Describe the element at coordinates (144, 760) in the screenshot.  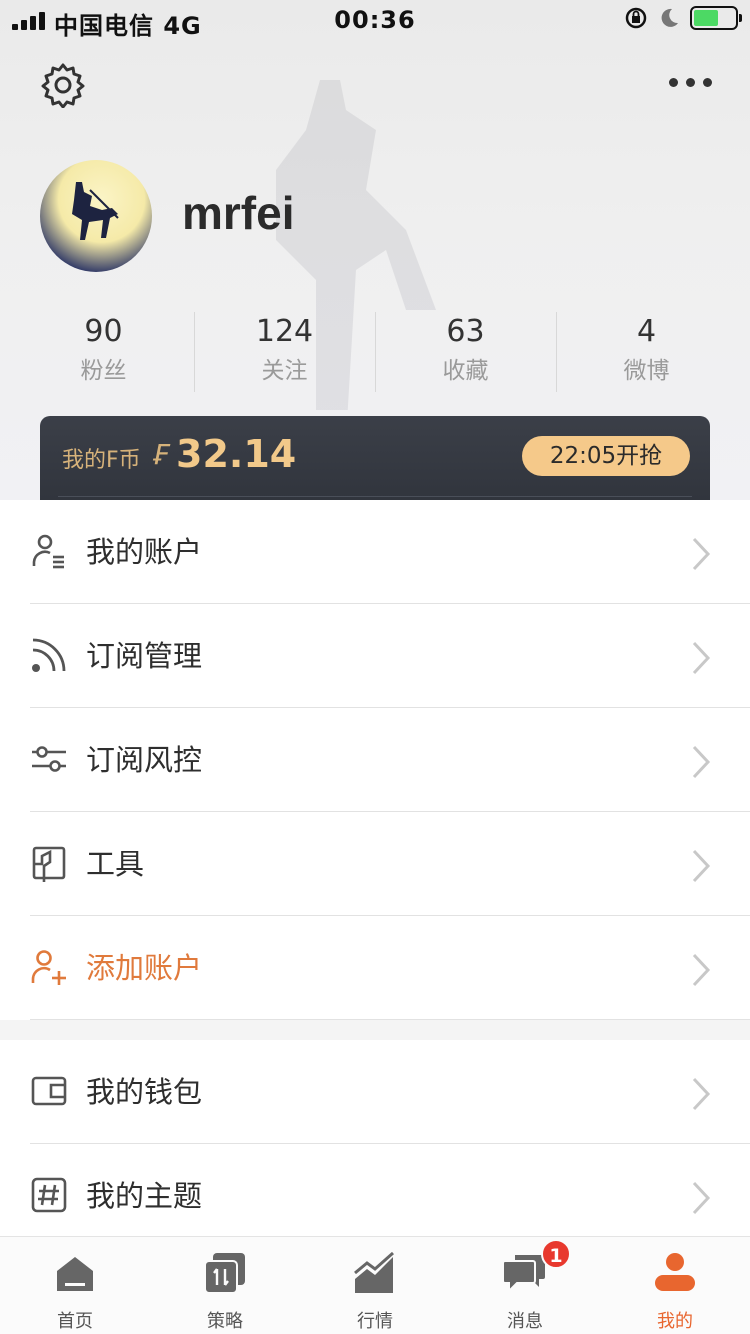
I see `menu-item-label: 订阅风控` at that location.